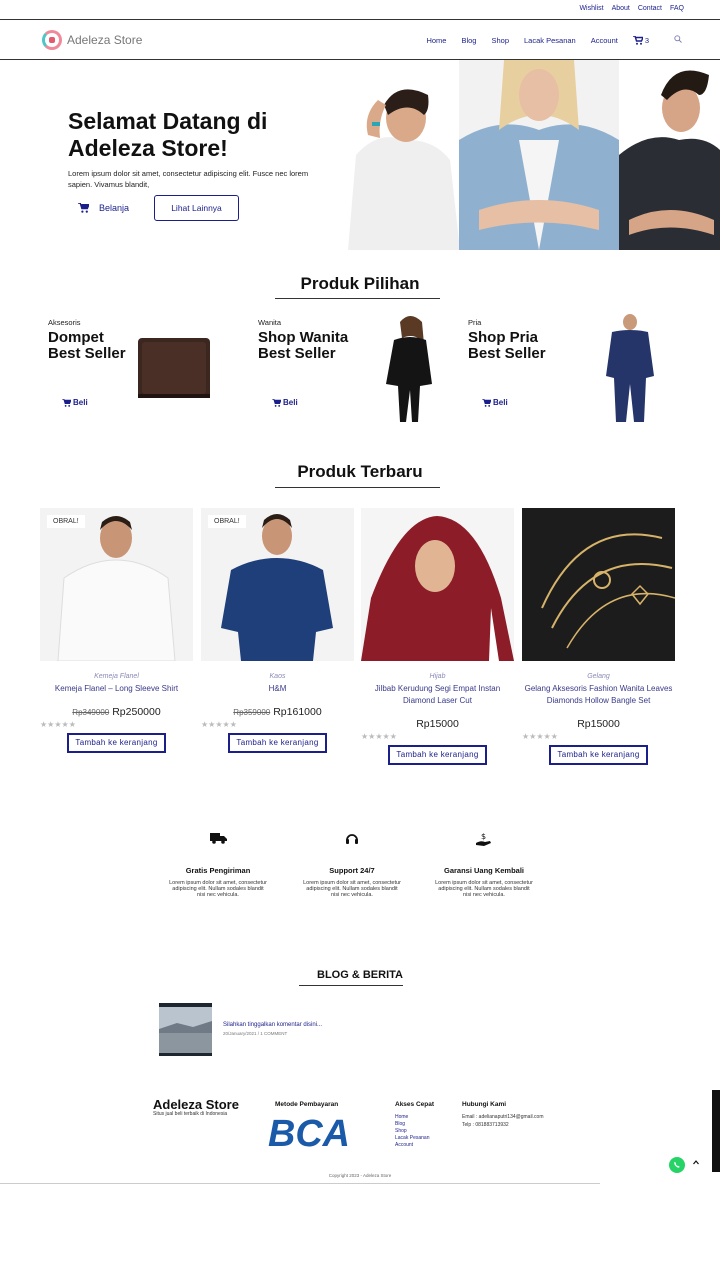  What do you see at coordinates (277, 676) in the screenshot?
I see `product-category: Kaos` at bounding box center [277, 676].